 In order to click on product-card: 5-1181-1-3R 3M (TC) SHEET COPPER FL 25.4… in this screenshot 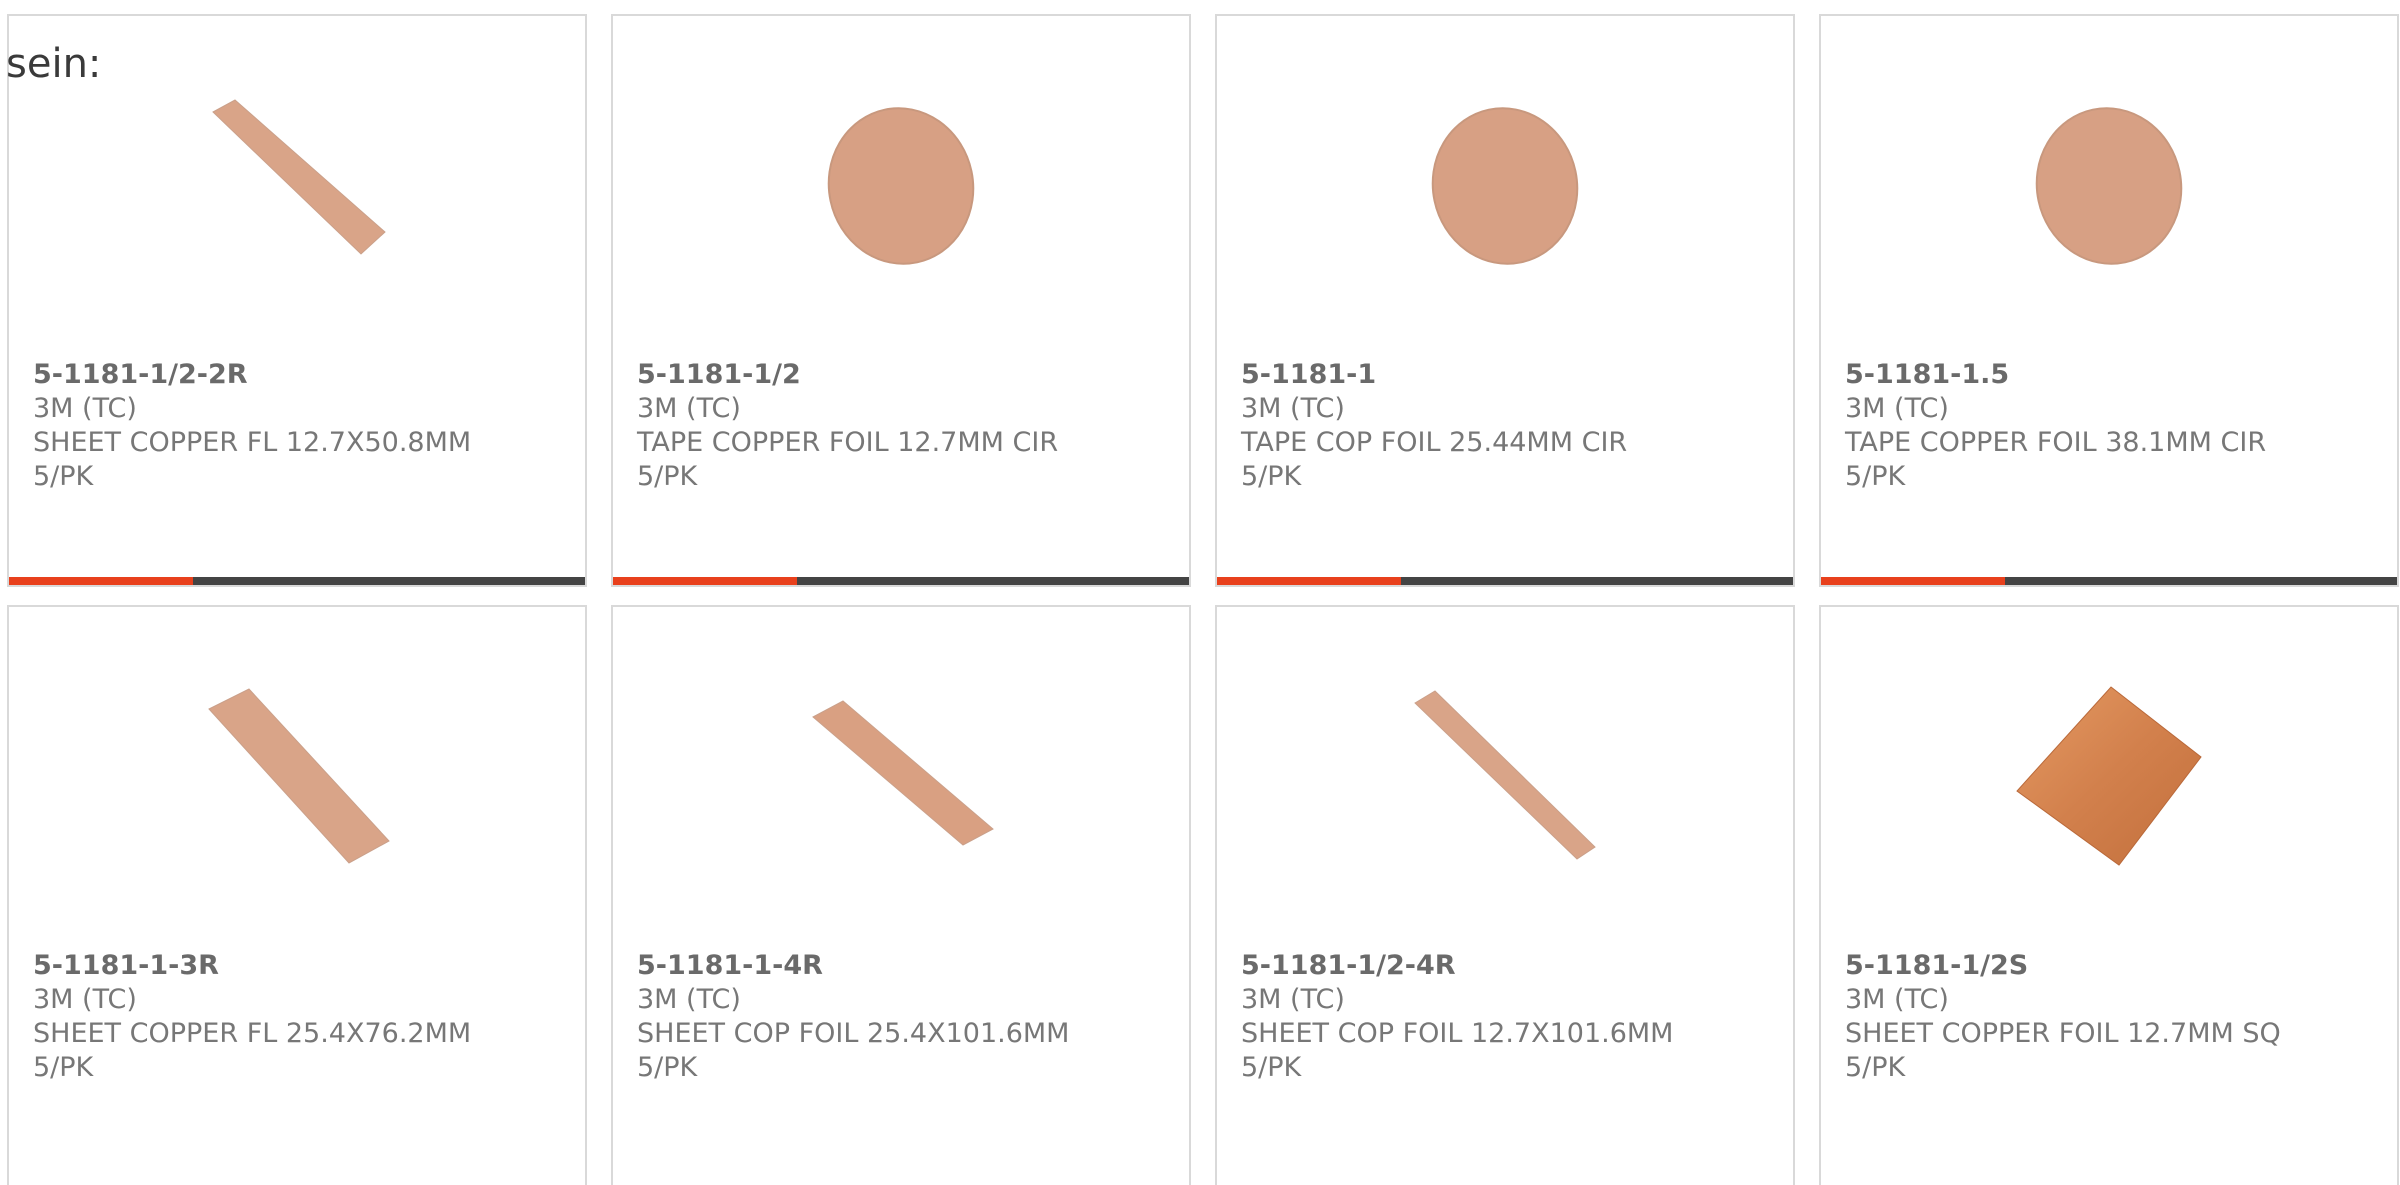, I will do `click(297, 895)`.